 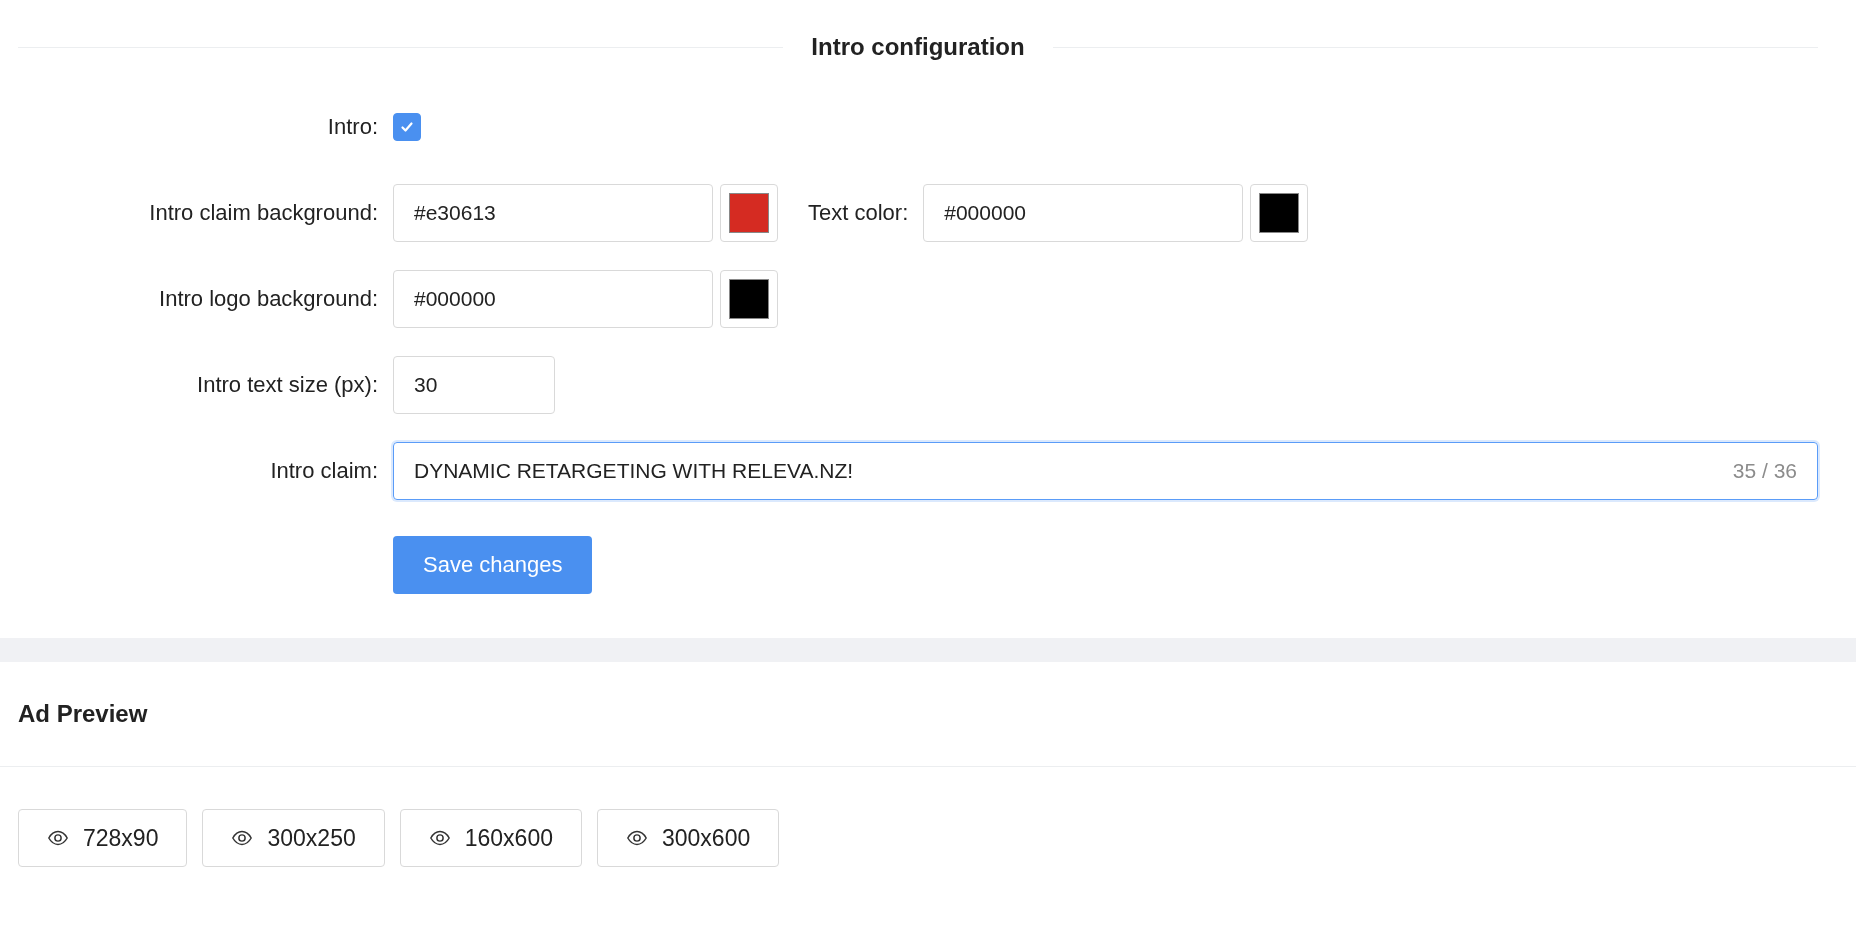 I want to click on character-counter: 35 / 36, so click(x=1764, y=471).